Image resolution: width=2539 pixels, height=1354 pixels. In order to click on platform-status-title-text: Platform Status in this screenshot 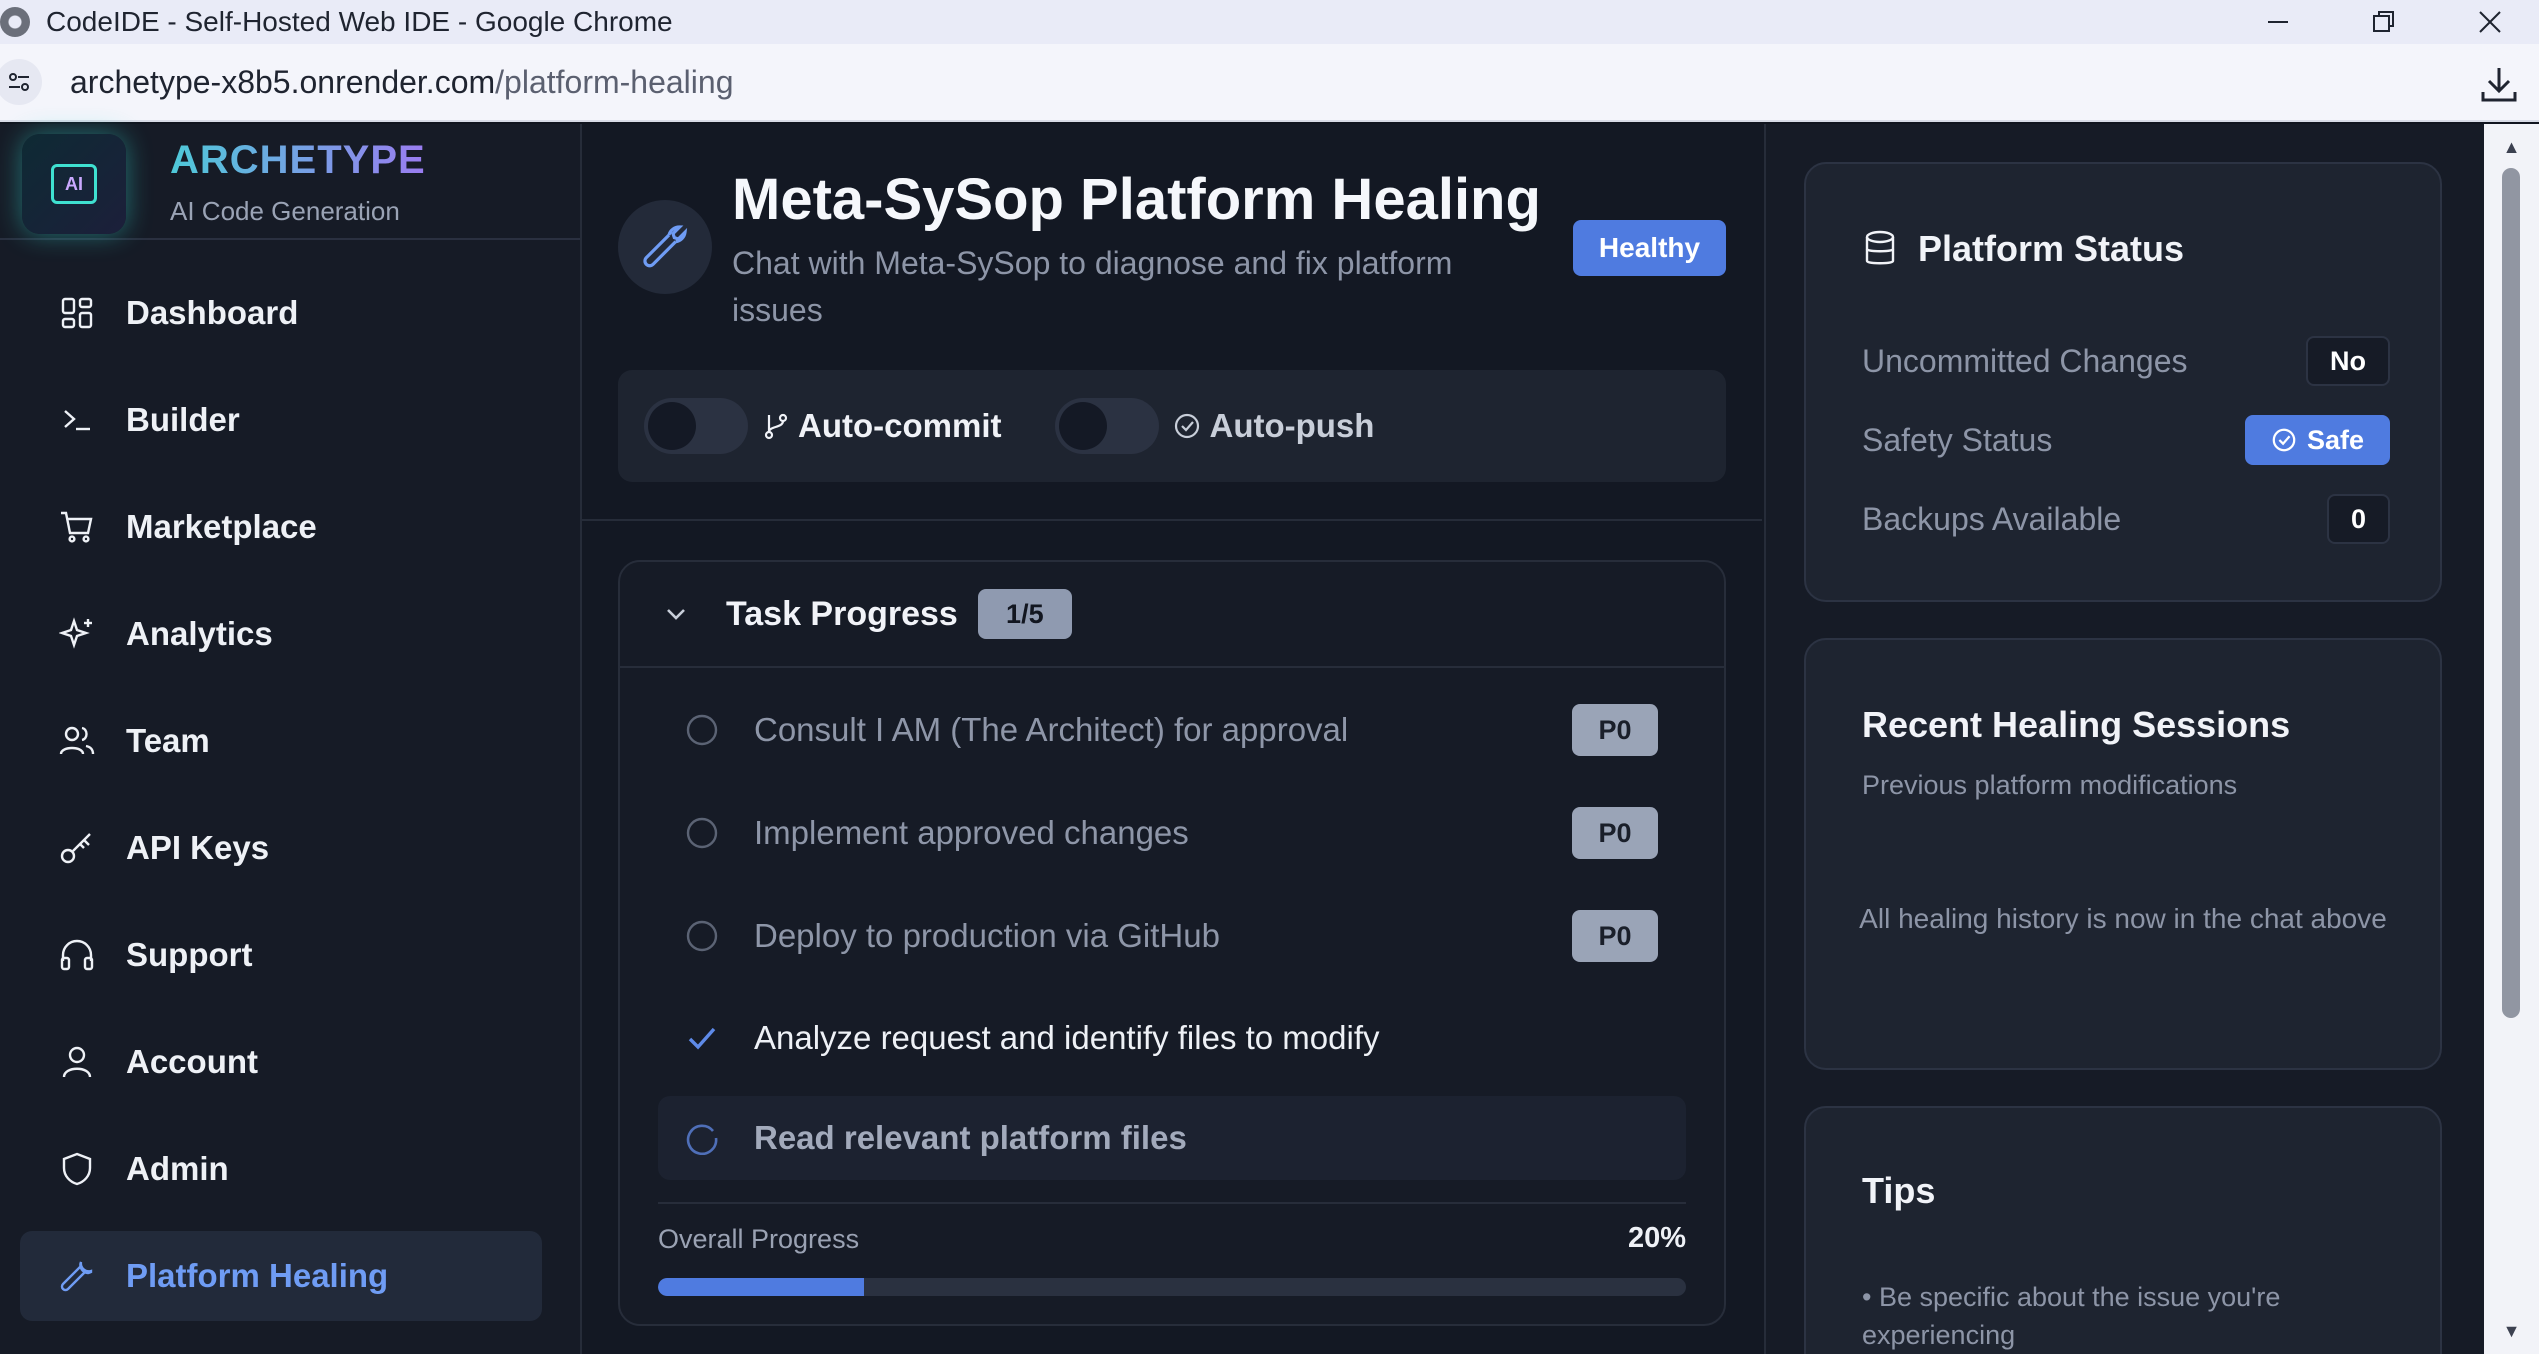, I will do `click(2051, 248)`.